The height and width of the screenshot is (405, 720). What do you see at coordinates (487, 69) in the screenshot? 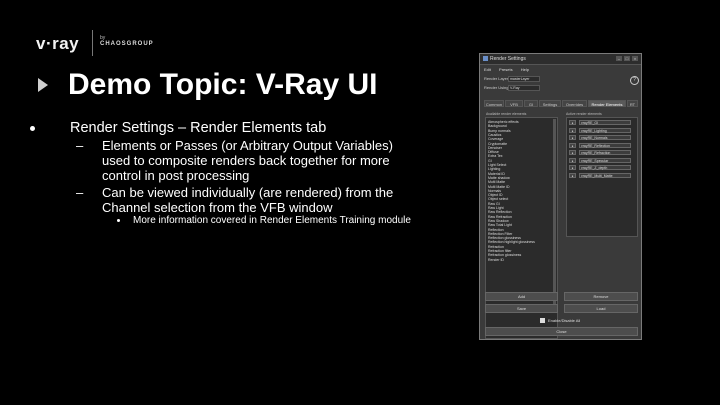
I see `menu-edit: Edit` at bounding box center [487, 69].